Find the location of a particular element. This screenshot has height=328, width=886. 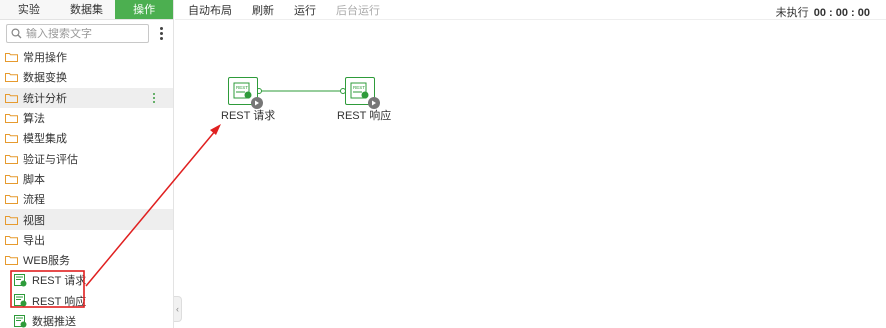

tree-item-label: 视图 is located at coordinates (34, 220).